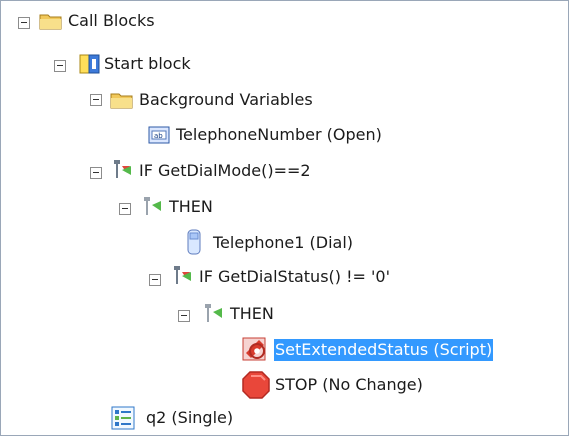 This screenshot has height=436, width=569. I want to click on text-field-icon: ab, so click(159, 135).